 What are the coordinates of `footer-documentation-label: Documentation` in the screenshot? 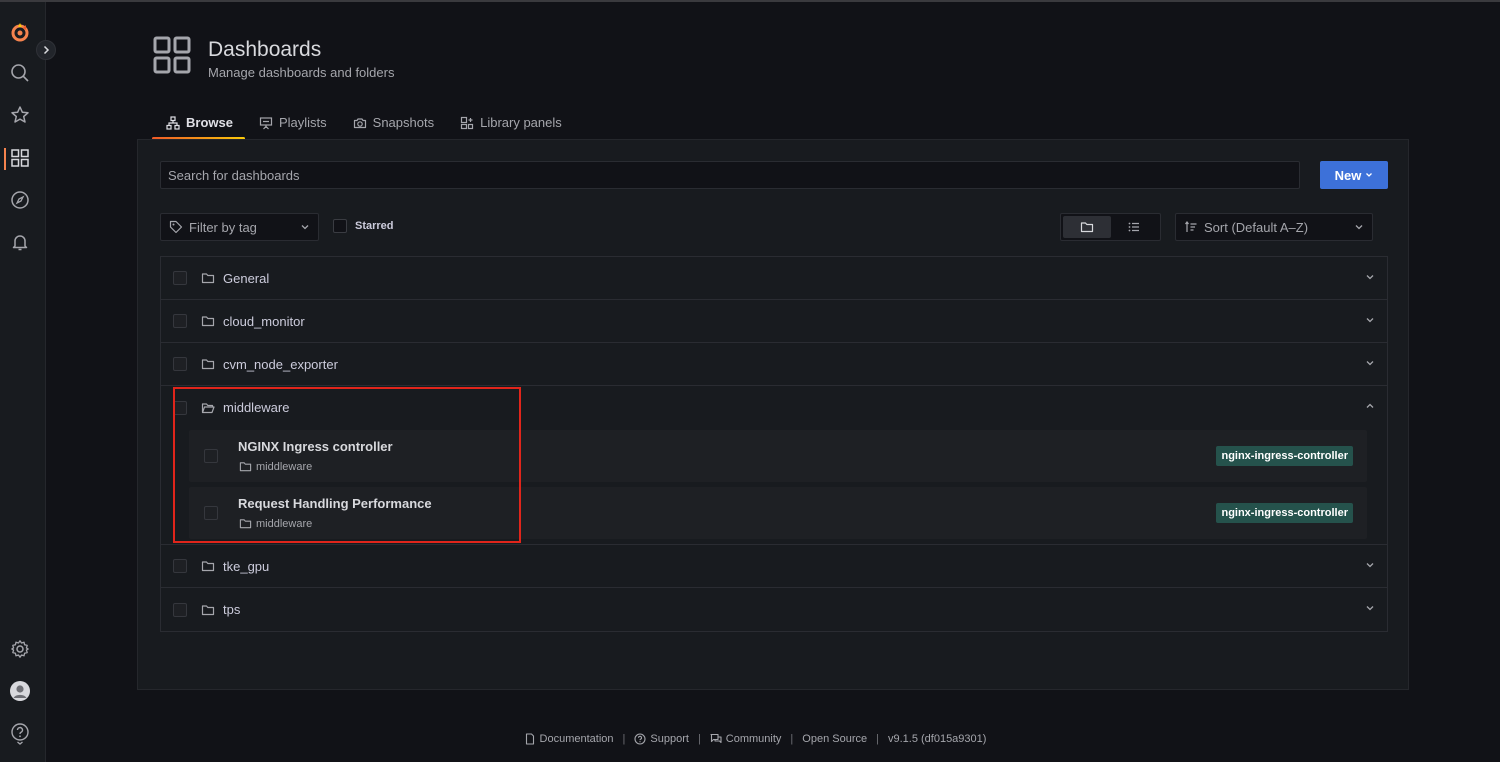 It's located at (576, 739).